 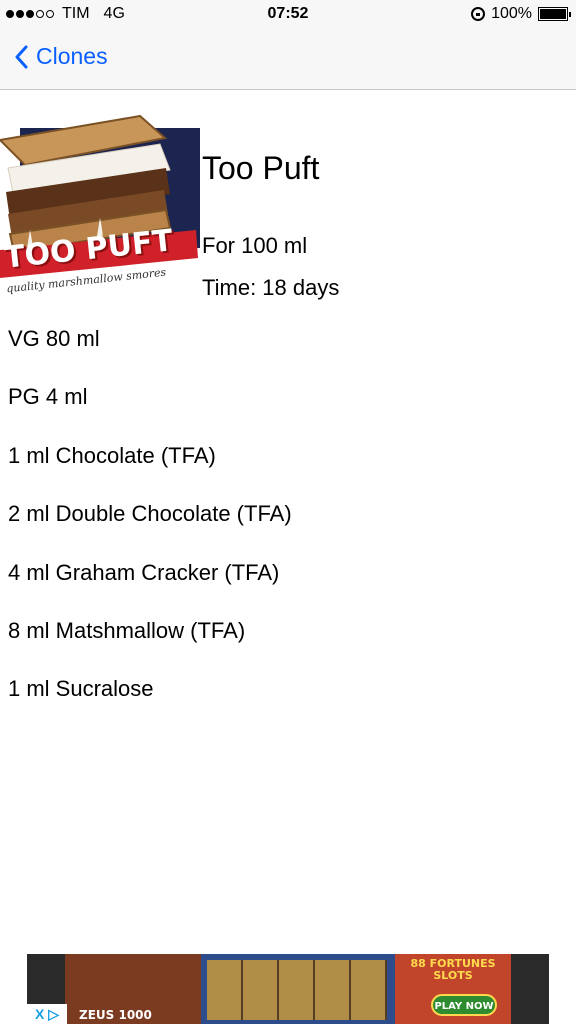 I want to click on battery-icon, so click(x=554, y=14).